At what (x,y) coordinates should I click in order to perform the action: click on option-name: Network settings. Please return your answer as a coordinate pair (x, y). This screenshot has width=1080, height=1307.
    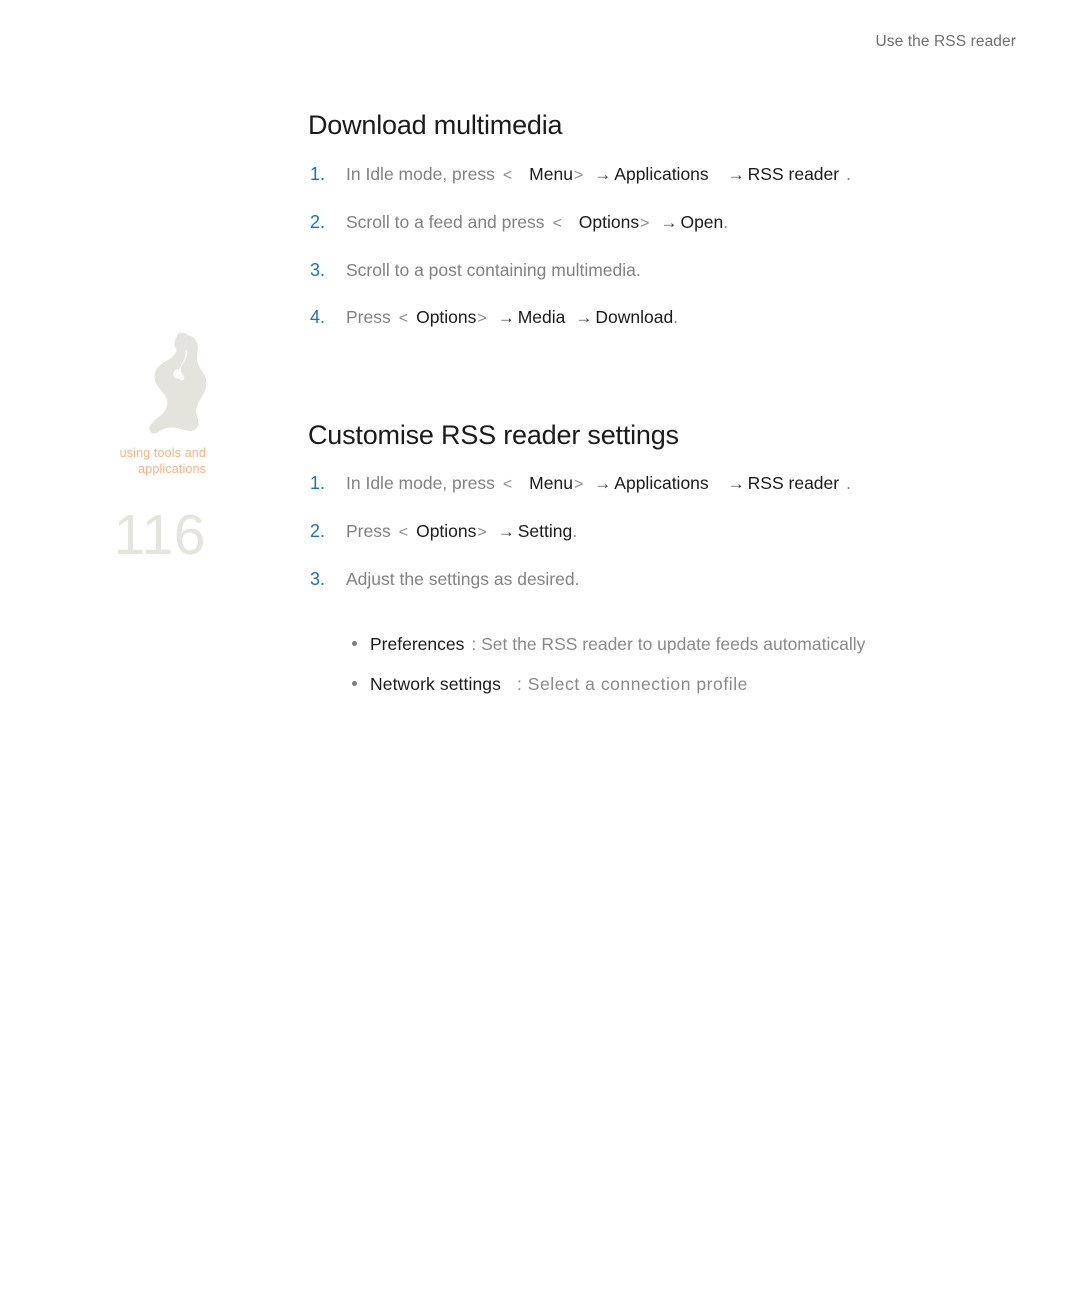
    Looking at the image, I should click on (435, 684).